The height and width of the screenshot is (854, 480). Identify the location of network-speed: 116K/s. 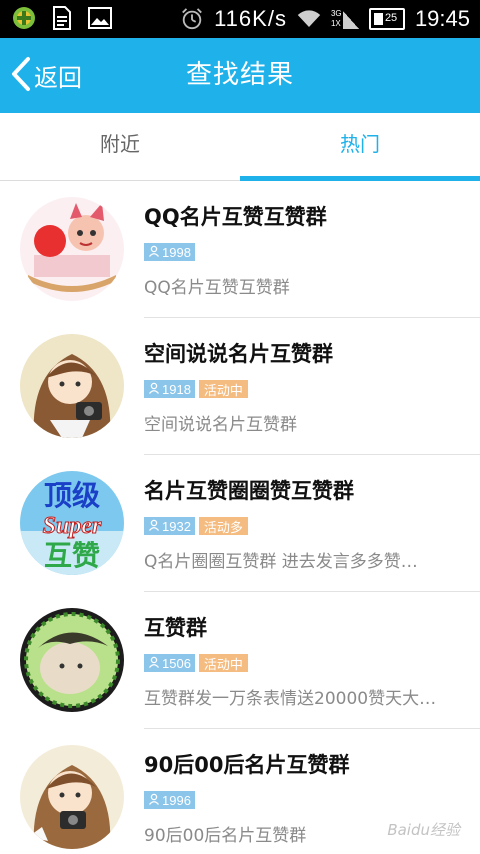
(250, 18).